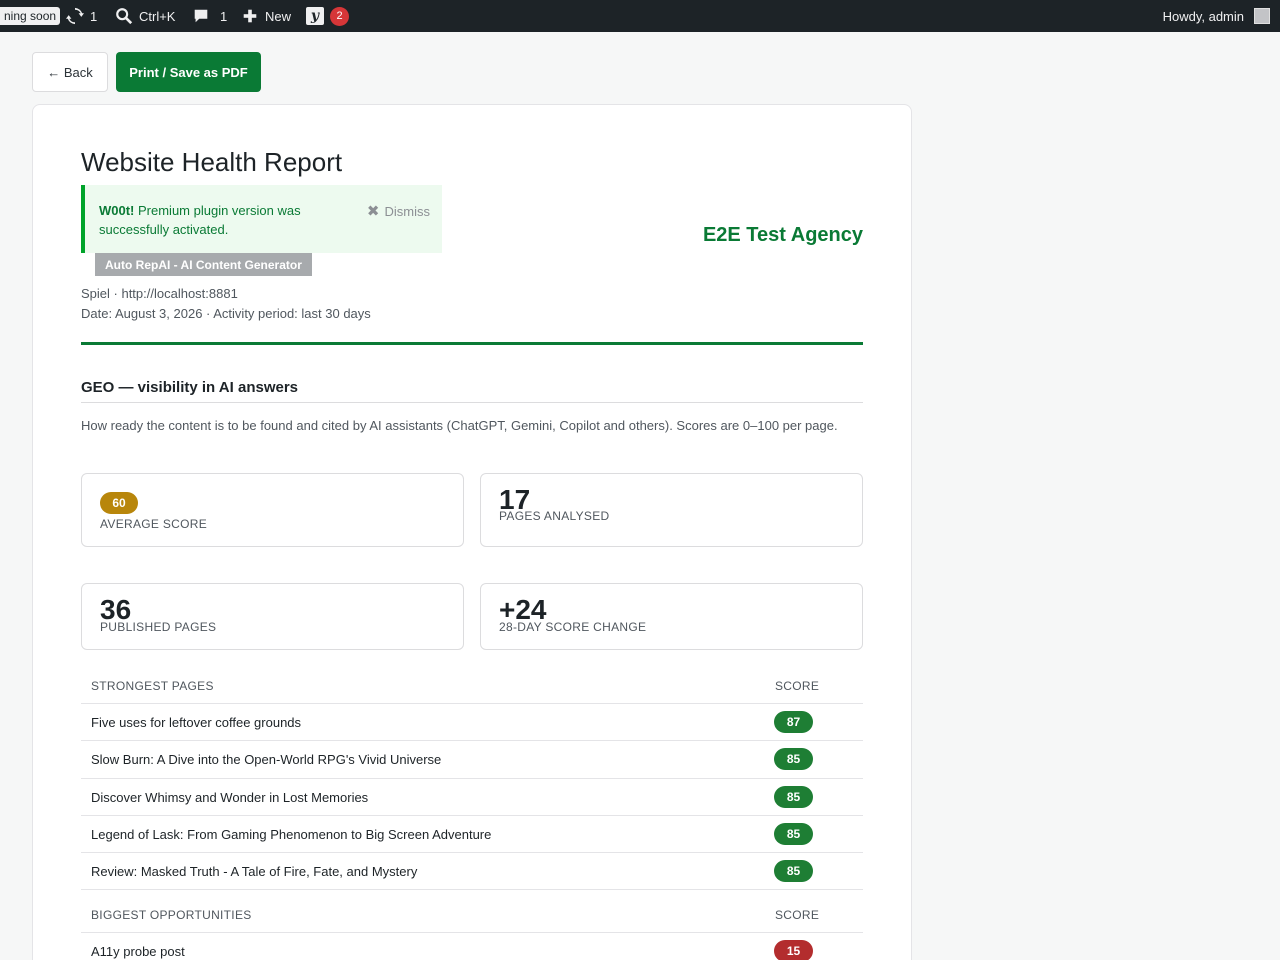  Describe the element at coordinates (190, 387) in the screenshot. I see `geo-section-heading: GEO — visibility in AI answers` at that location.